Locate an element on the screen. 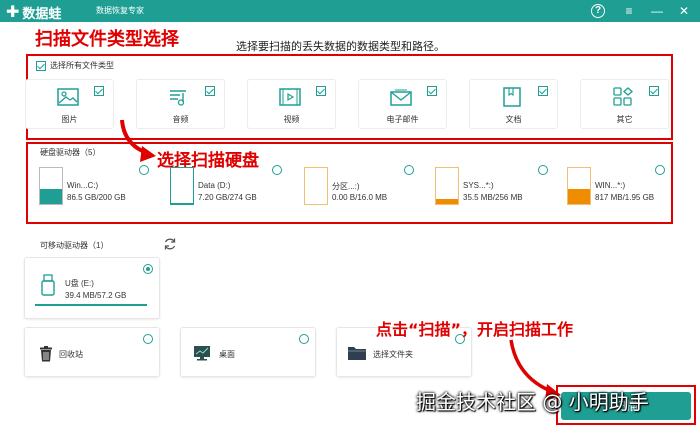  location-recycle-bin: 回收站 is located at coordinates (92, 352).